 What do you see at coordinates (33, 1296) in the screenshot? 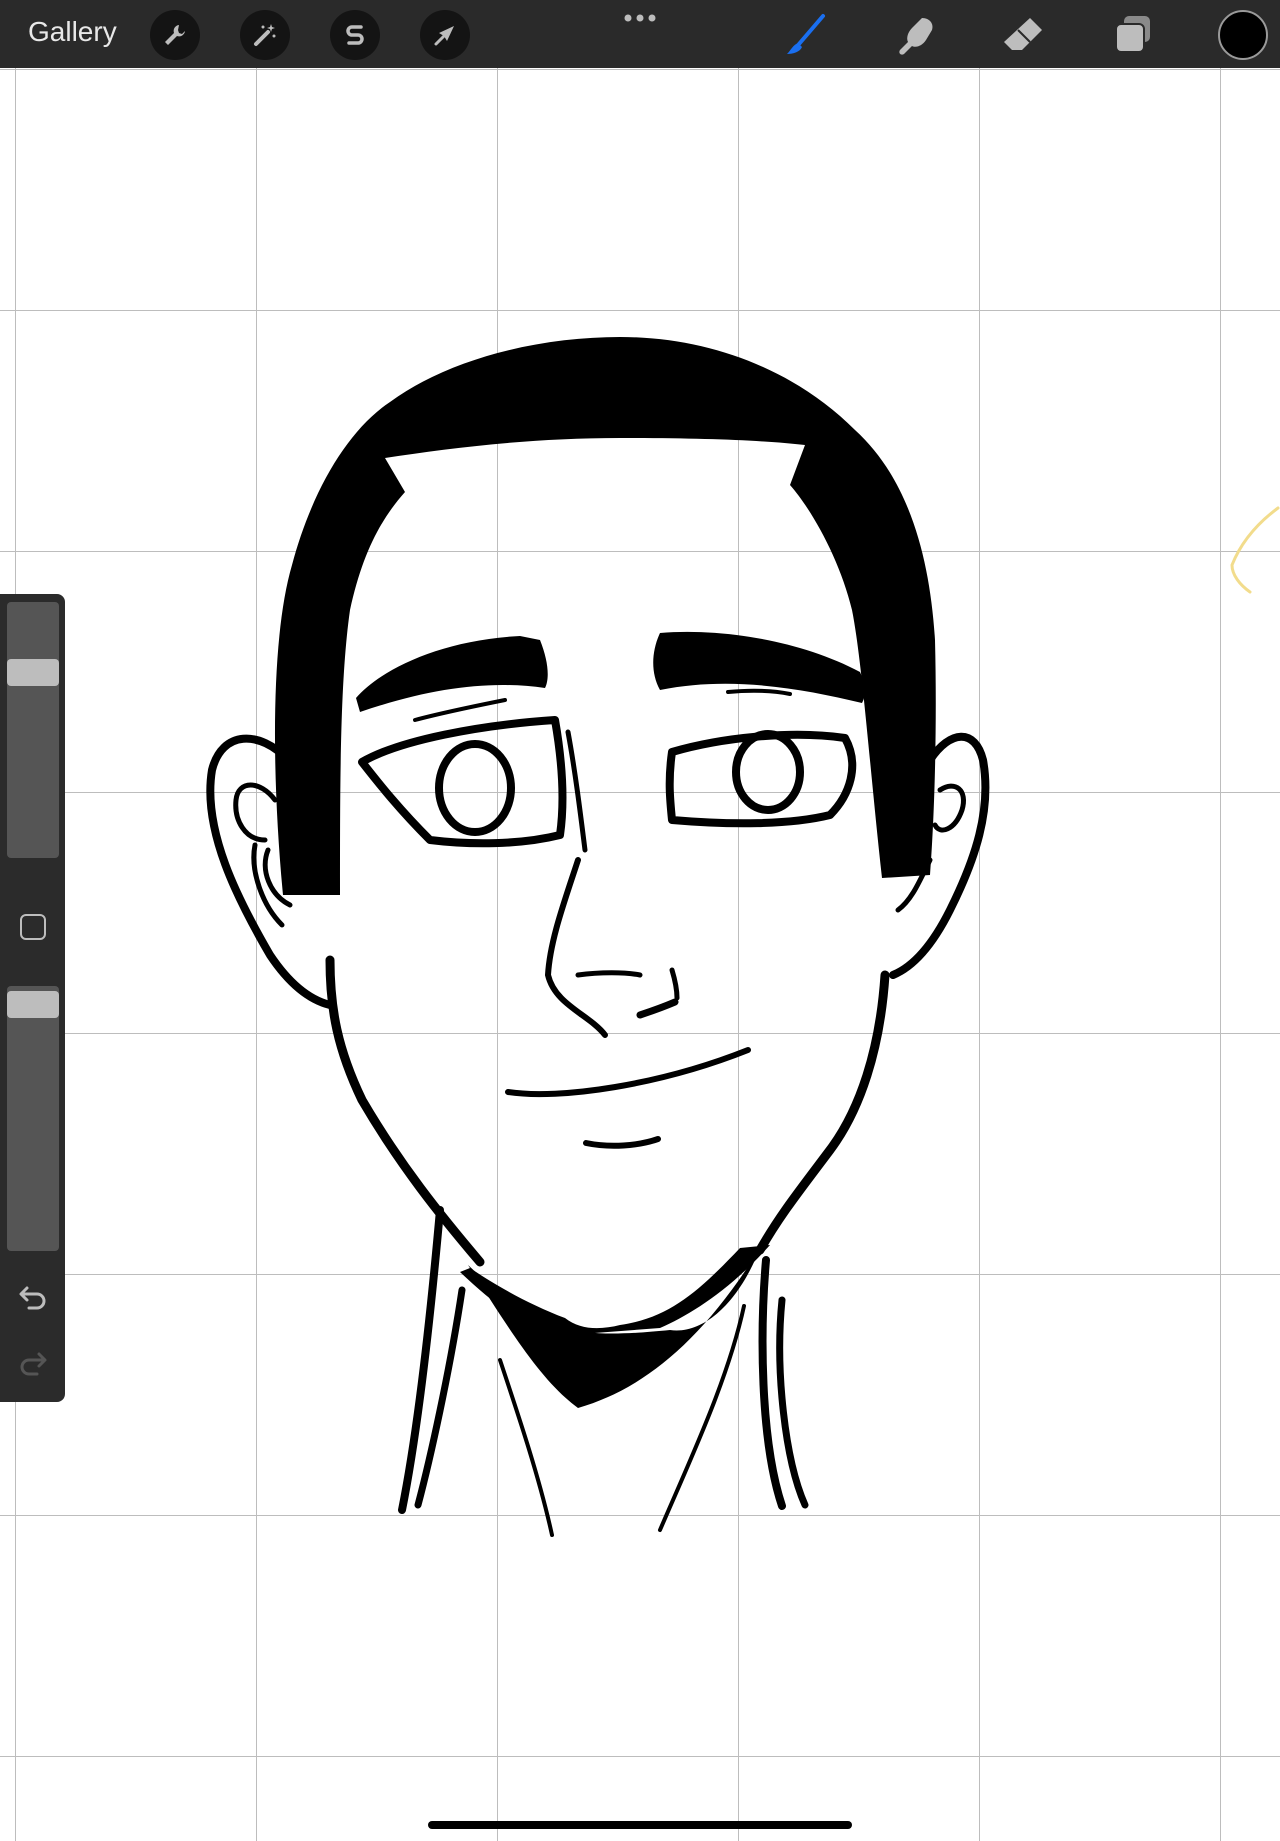
I see `undo-arrow-icon` at bounding box center [33, 1296].